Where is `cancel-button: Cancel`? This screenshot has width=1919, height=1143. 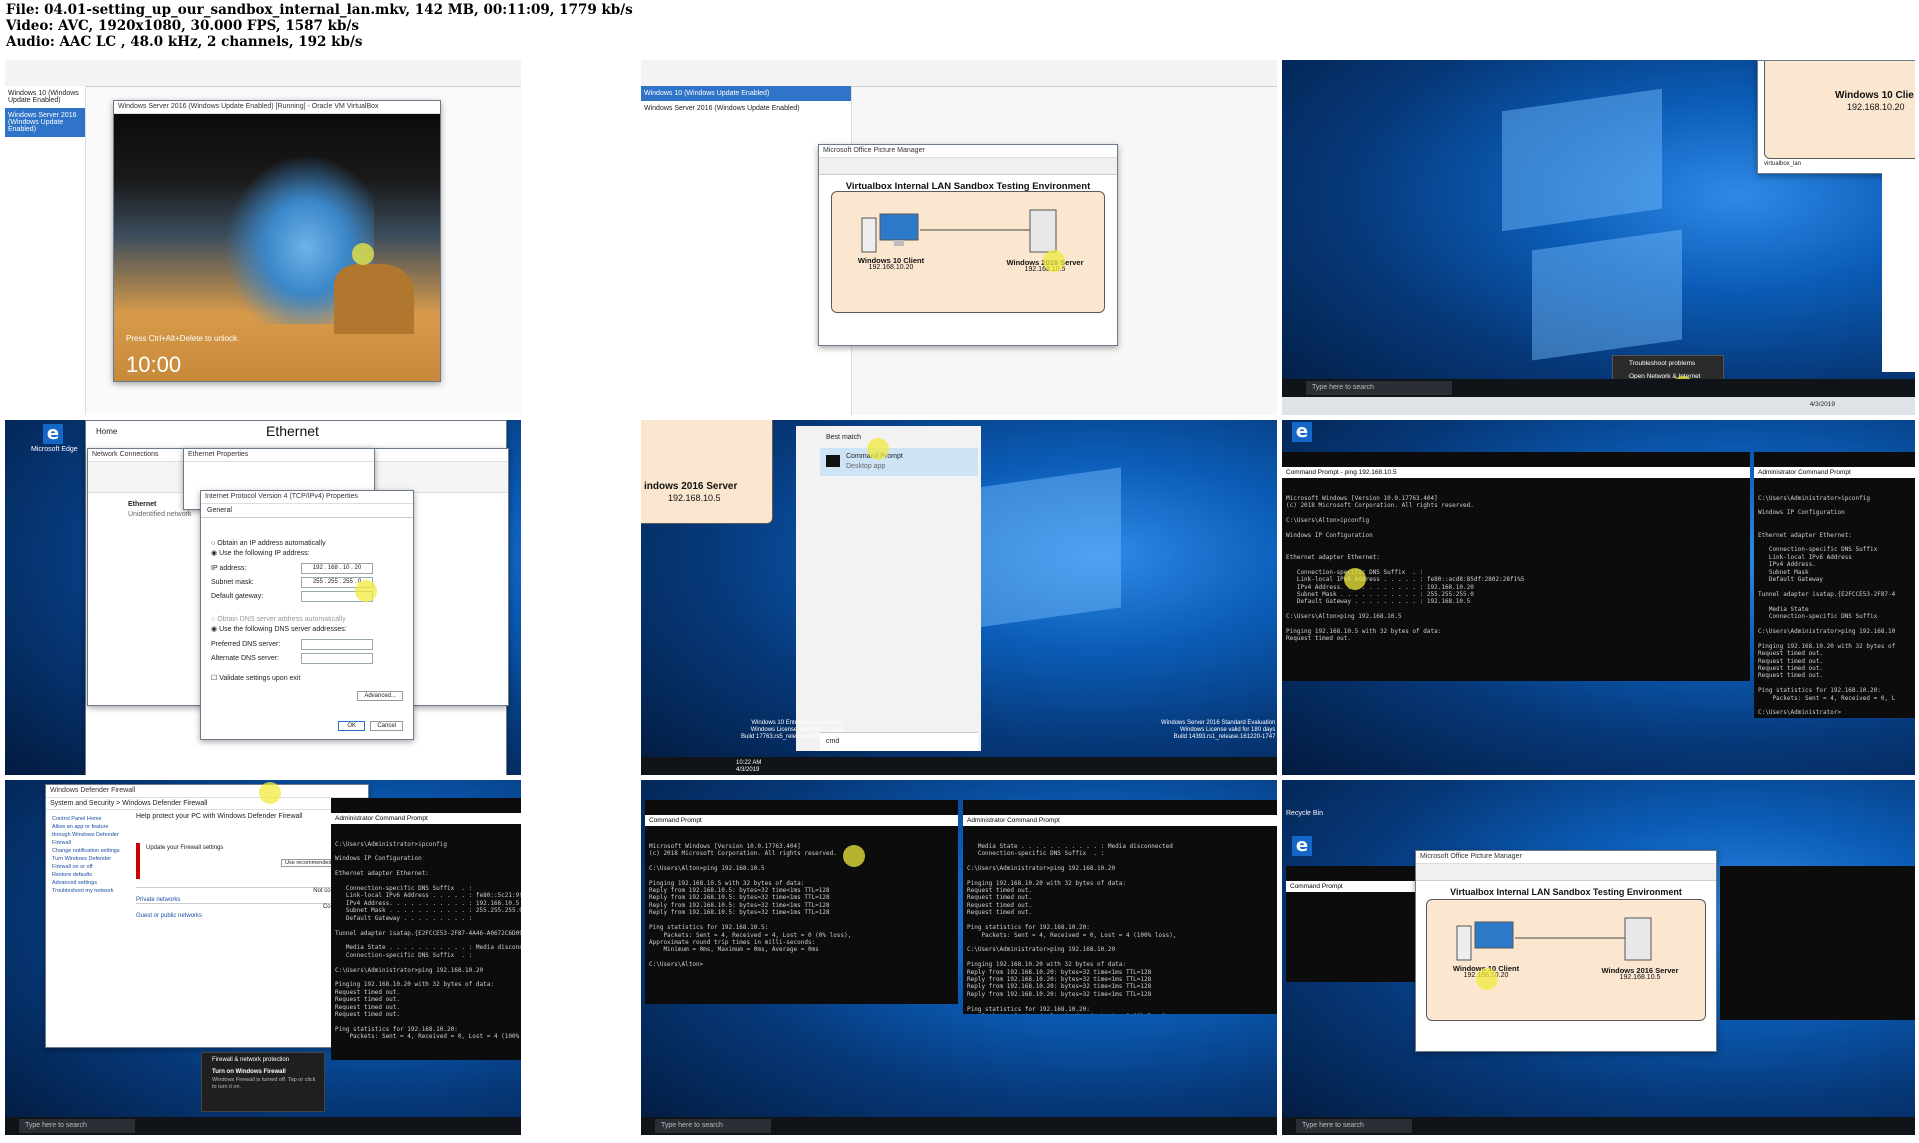
cancel-button: Cancel is located at coordinates (386, 726).